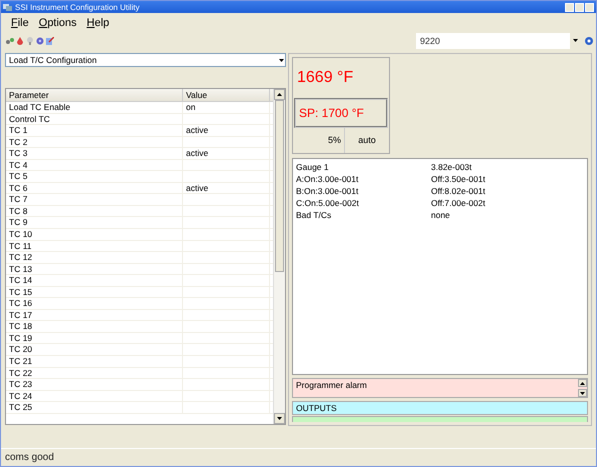 The image size is (597, 467). What do you see at coordinates (313, 167) in the screenshot?
I see `gauge-label: Gauge 1` at bounding box center [313, 167].